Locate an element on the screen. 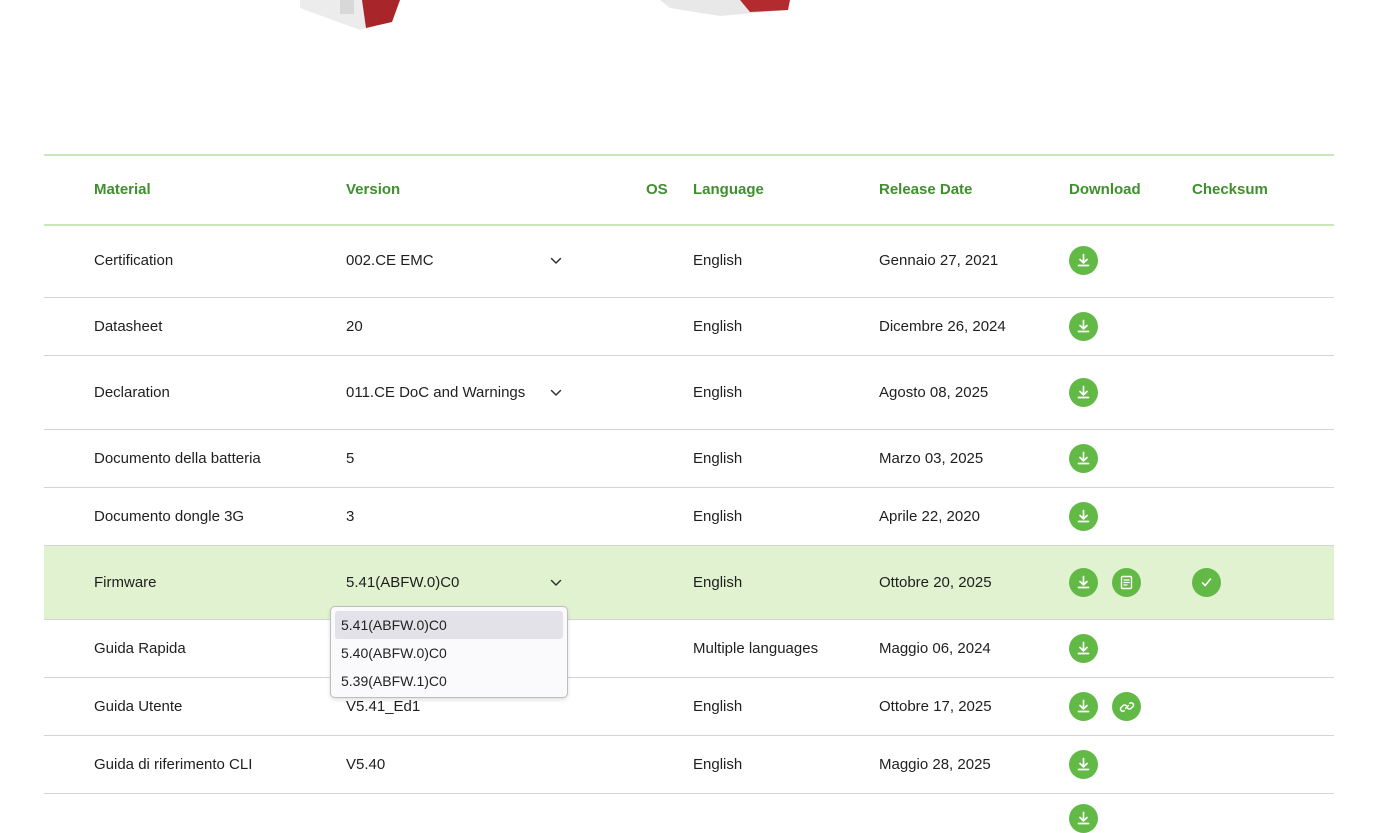 The height and width of the screenshot is (833, 1374). table-row: Datasheet 20 English Dicembre 26, 2024 is located at coordinates (689, 327).